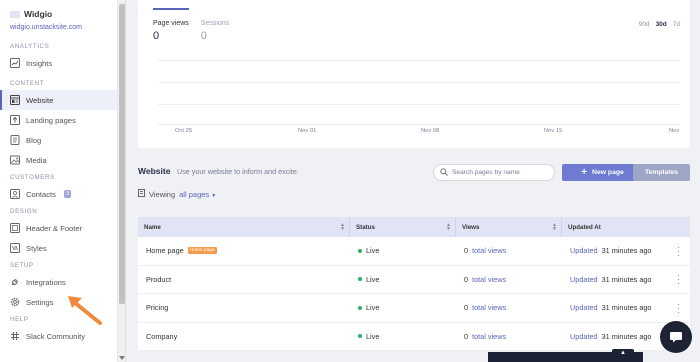 The image size is (700, 362). Describe the element at coordinates (58, 228) in the screenshot. I see `sidebar-item-header-footer: Header & Footer` at that location.